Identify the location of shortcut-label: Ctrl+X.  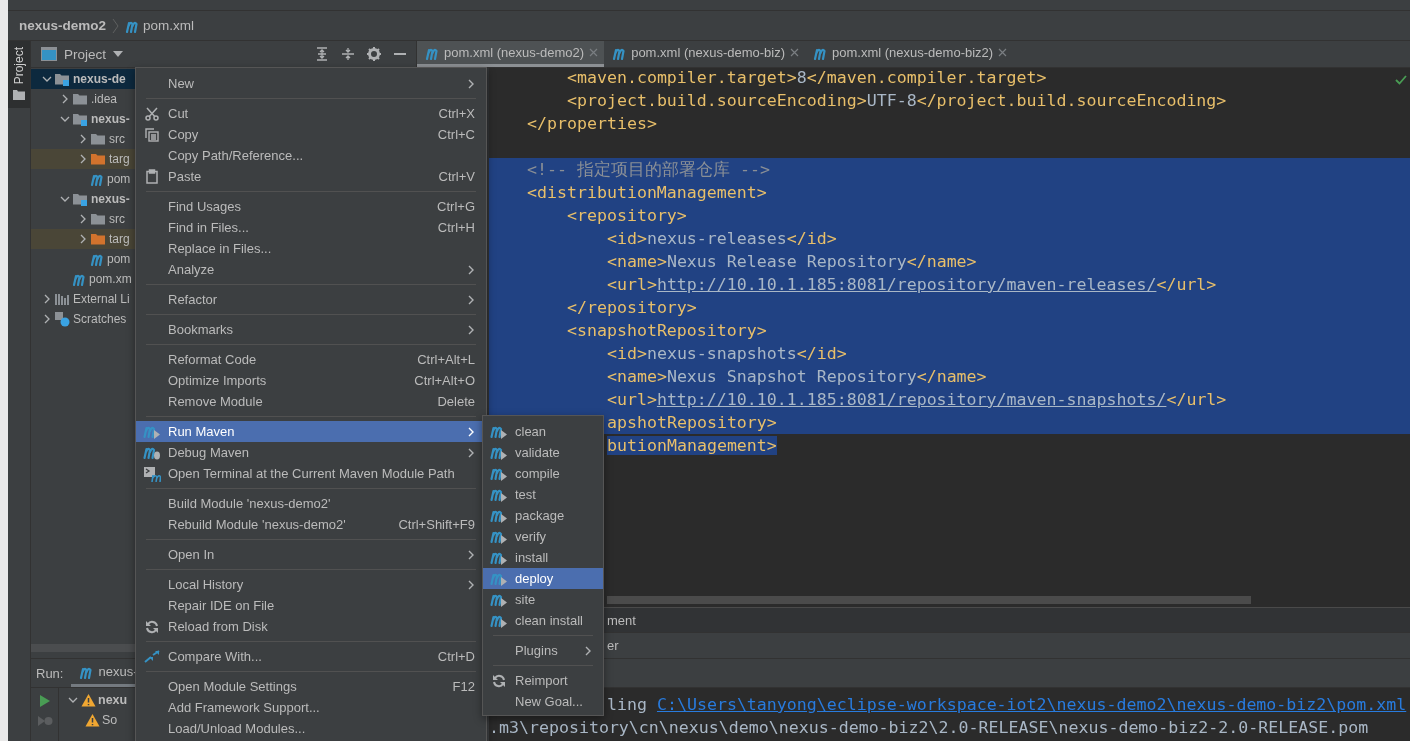
(456, 113).